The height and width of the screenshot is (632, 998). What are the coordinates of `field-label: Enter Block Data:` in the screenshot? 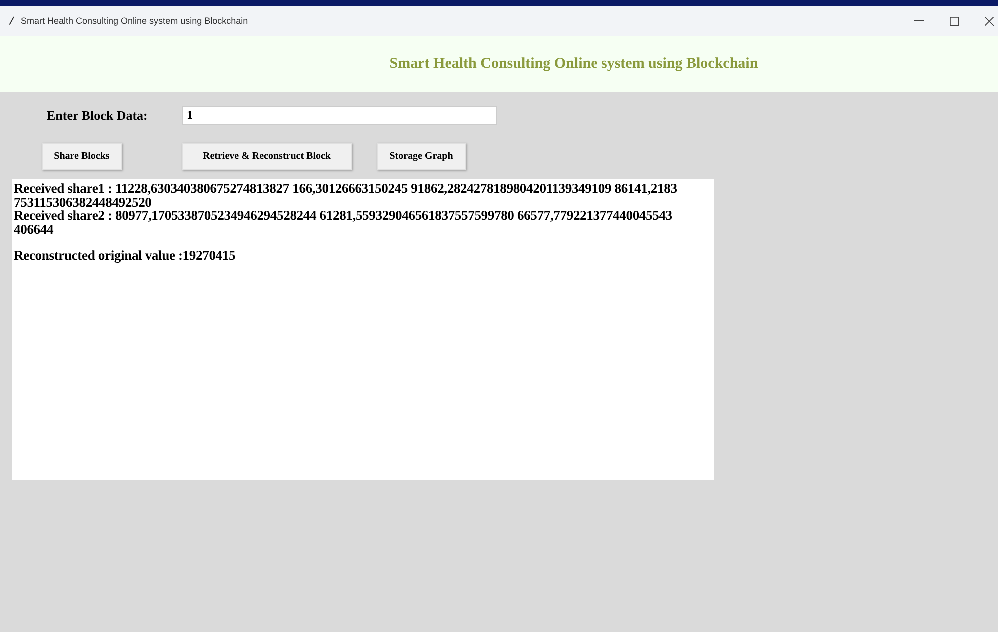 It's located at (98, 116).